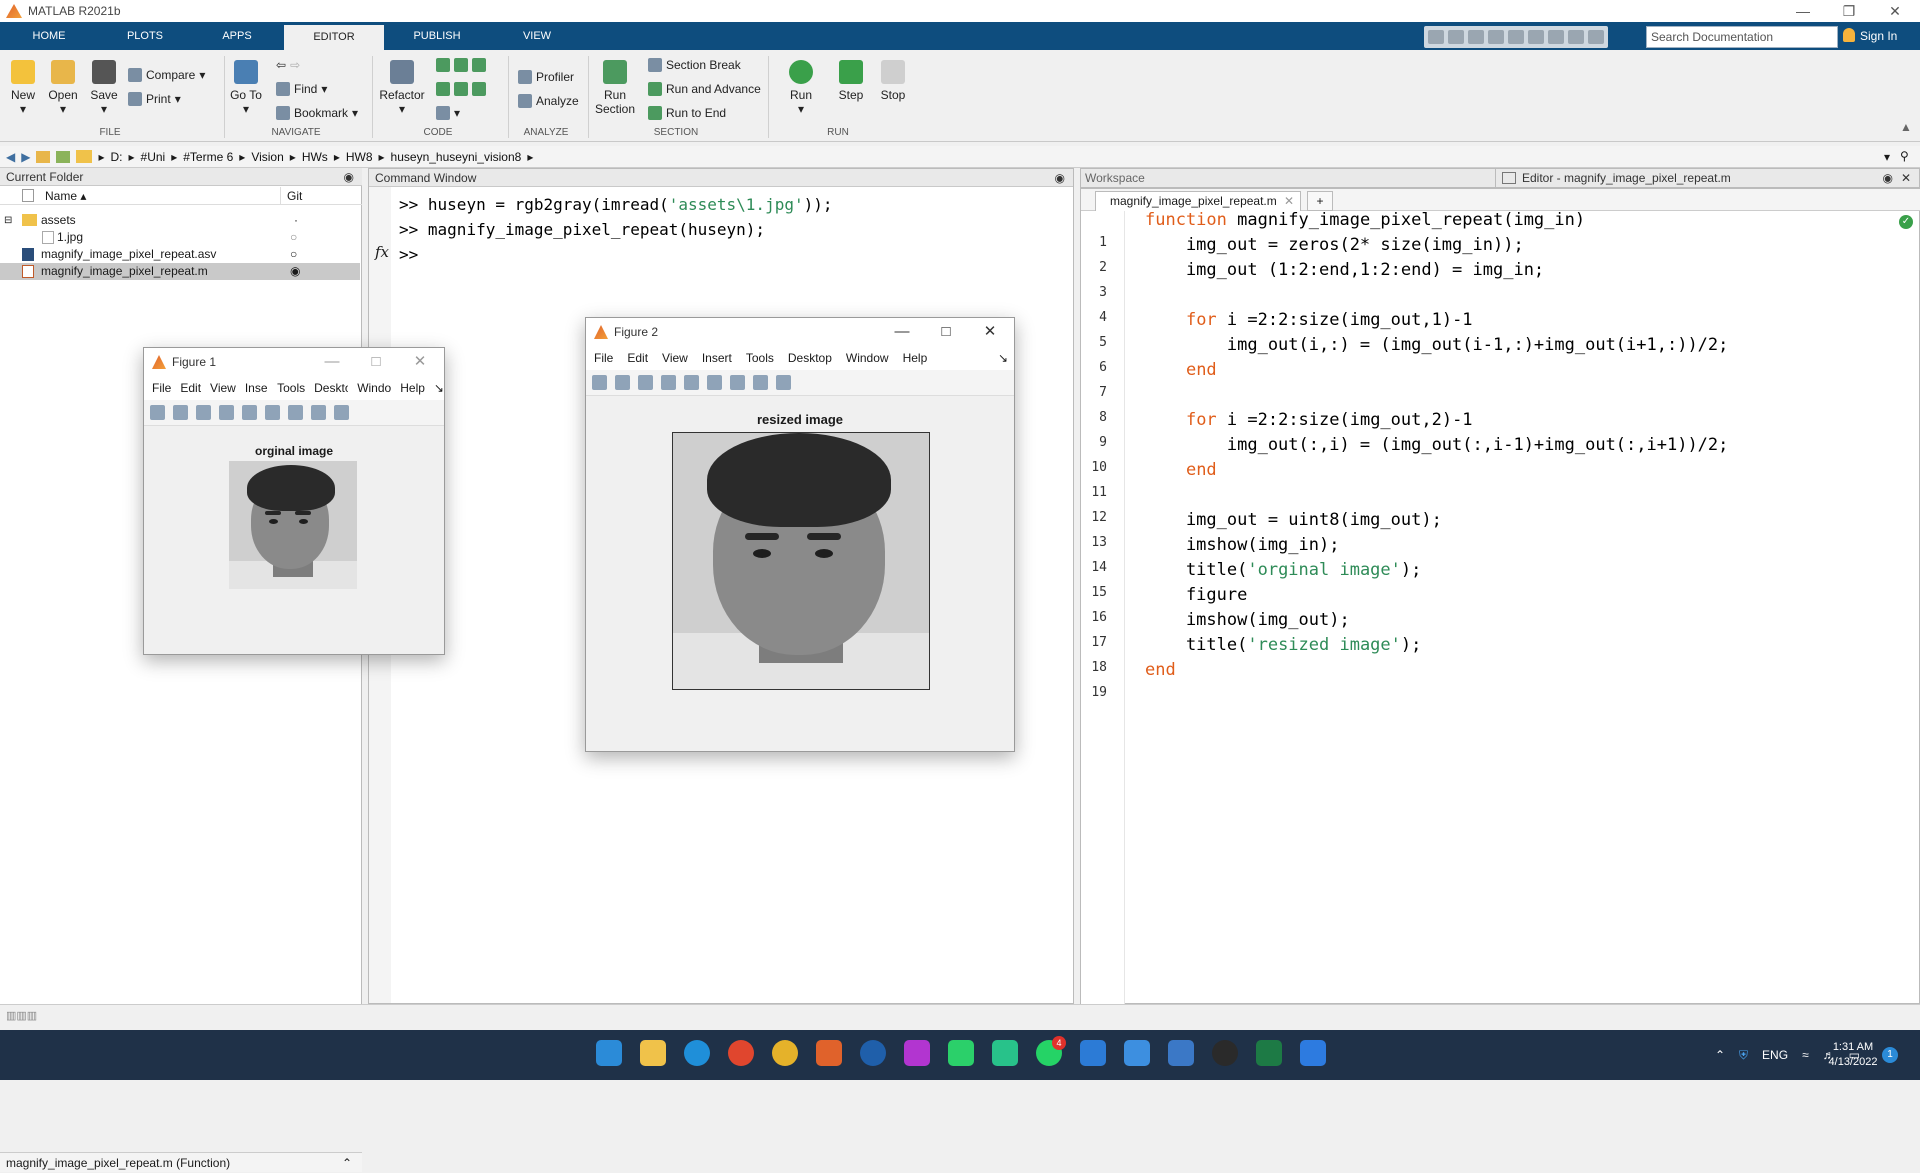 The image size is (1920, 1173). What do you see at coordinates (1476, 37) in the screenshot?
I see `copy-icon` at bounding box center [1476, 37].